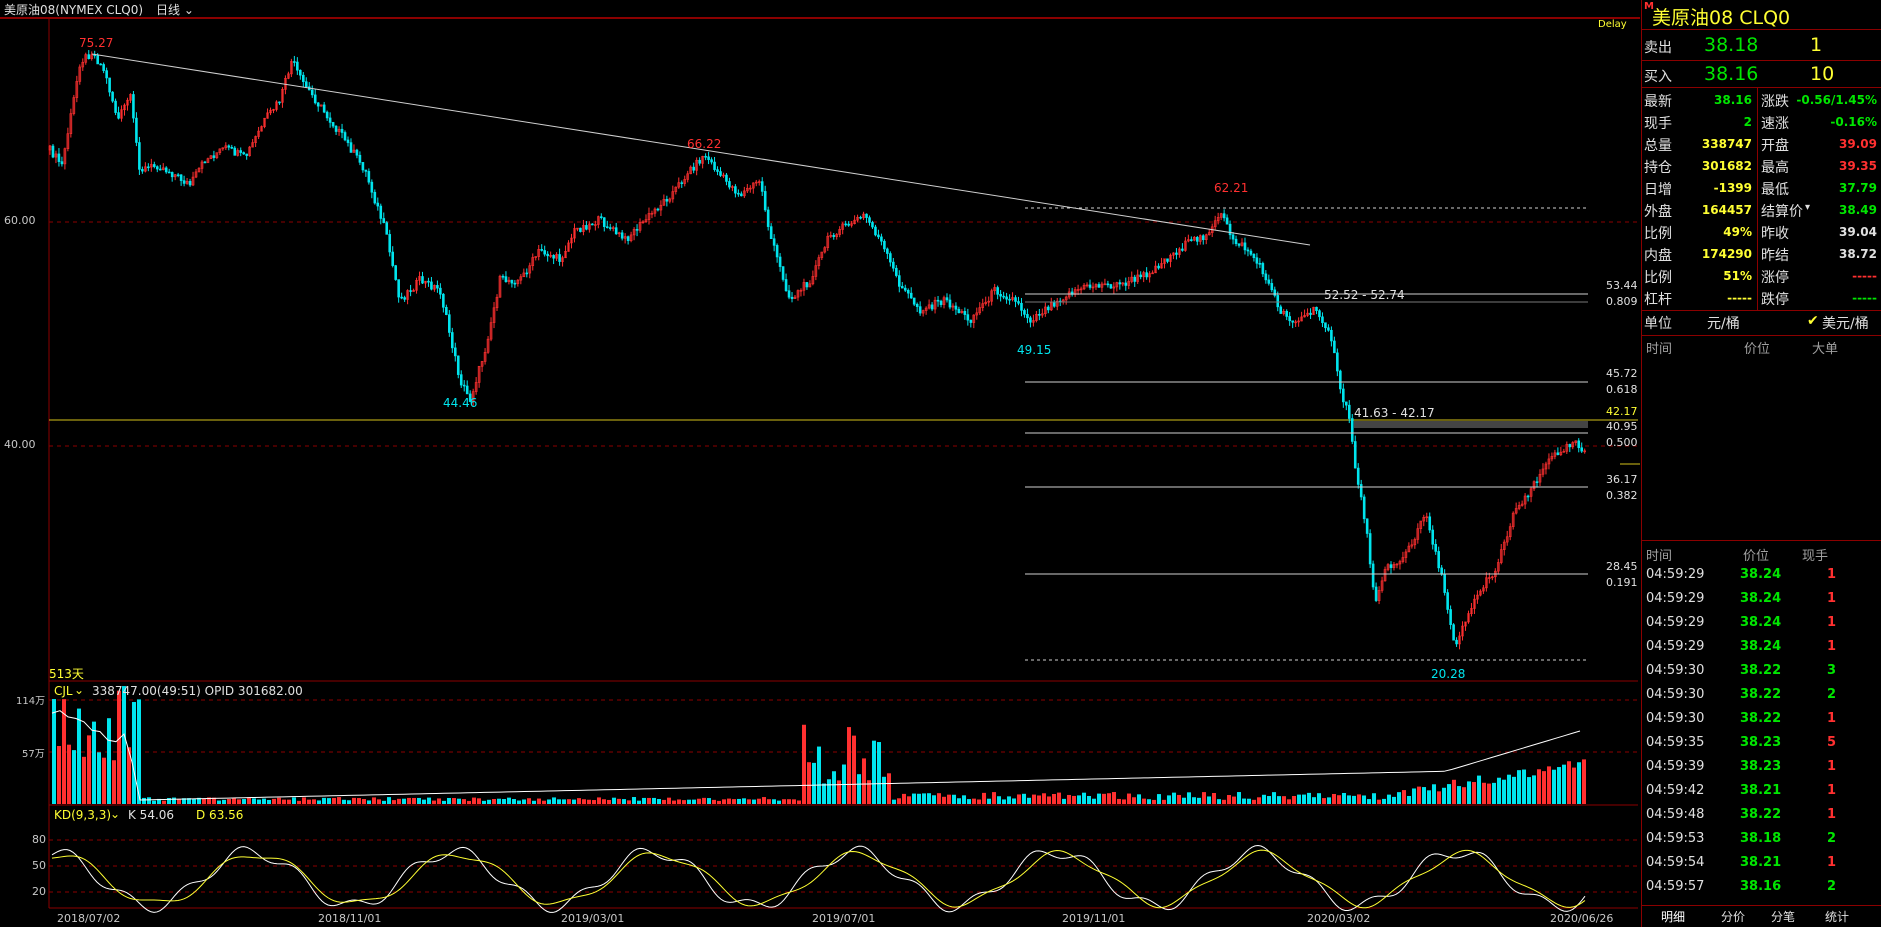  What do you see at coordinates (1783, 916) in the screenshot?
I see `tab-ticks: 分笔` at bounding box center [1783, 916].